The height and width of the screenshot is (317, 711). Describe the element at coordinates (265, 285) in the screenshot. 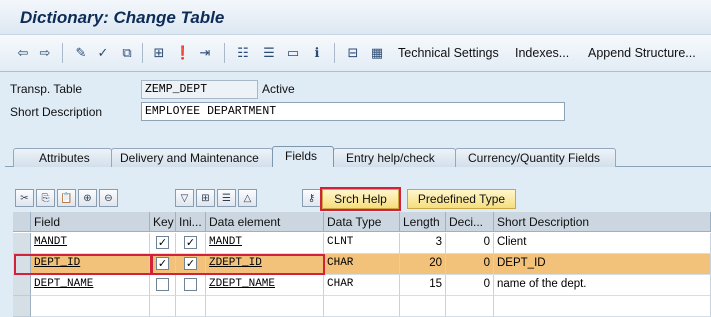

I see `table-cell-data-element: ZDEPT_NAME` at that location.